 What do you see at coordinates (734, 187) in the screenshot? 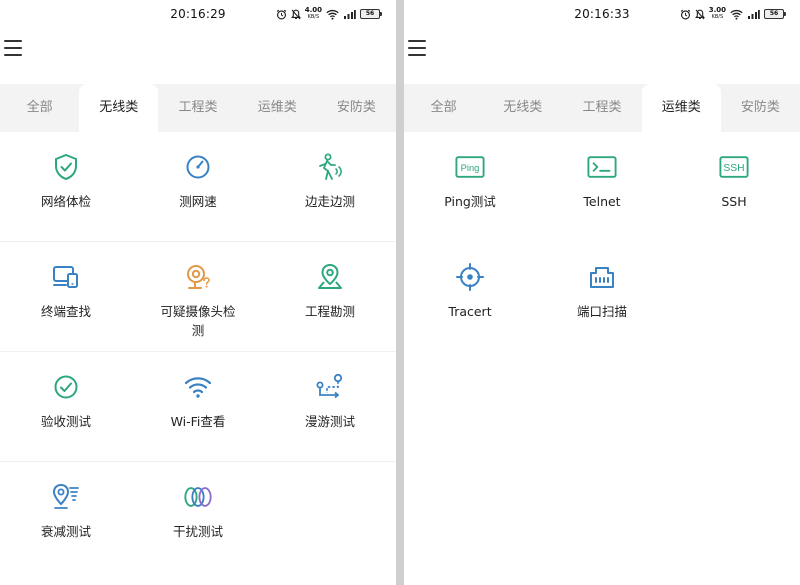
I see `tool-ssh: SSH SSH` at bounding box center [734, 187].